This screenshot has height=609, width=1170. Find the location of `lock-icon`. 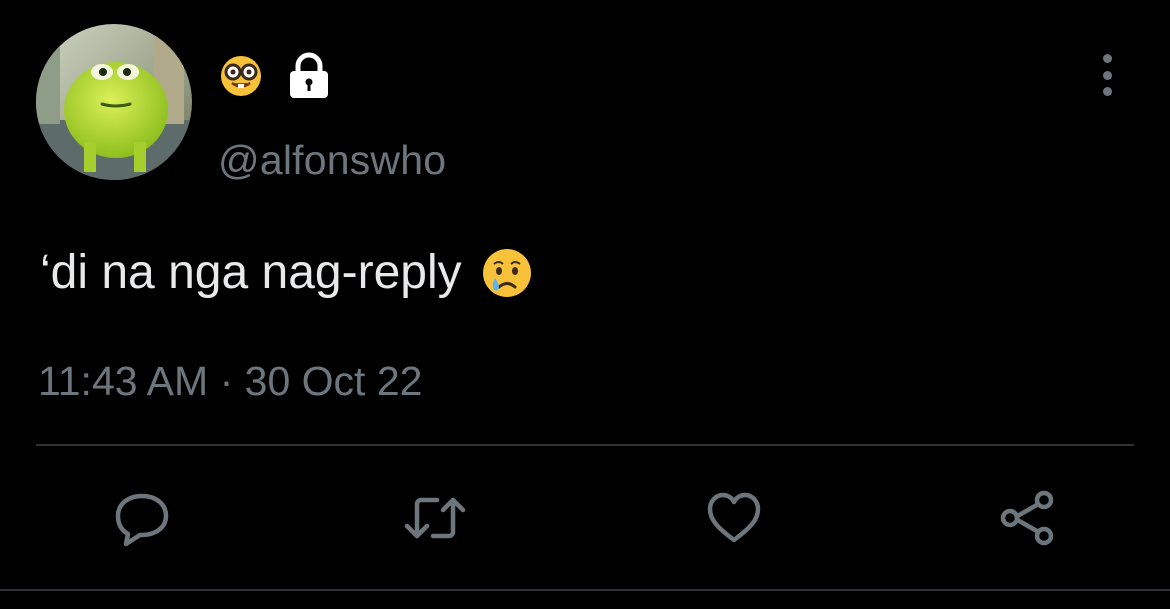

lock-icon is located at coordinates (309, 75).